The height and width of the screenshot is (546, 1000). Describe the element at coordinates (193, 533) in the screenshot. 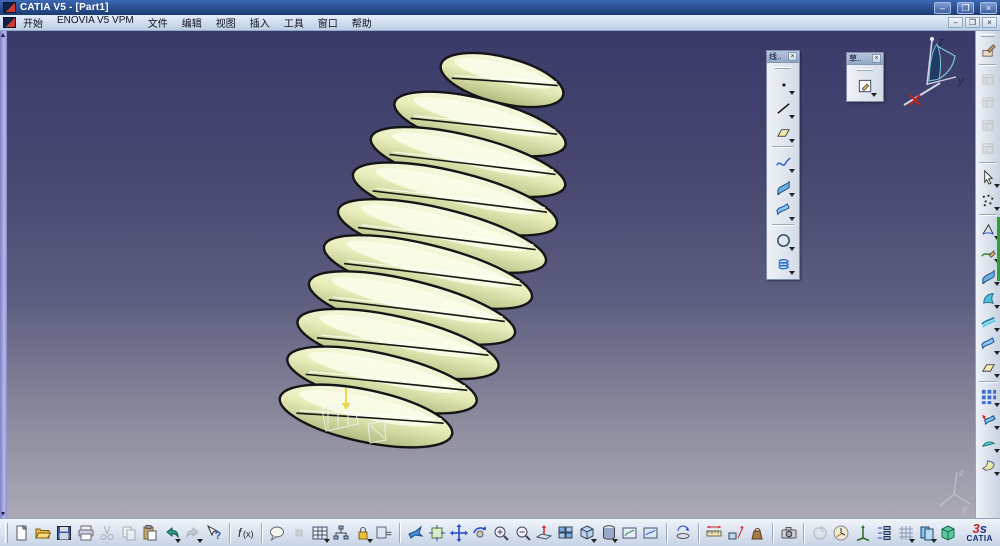

I see `redo-button` at that location.